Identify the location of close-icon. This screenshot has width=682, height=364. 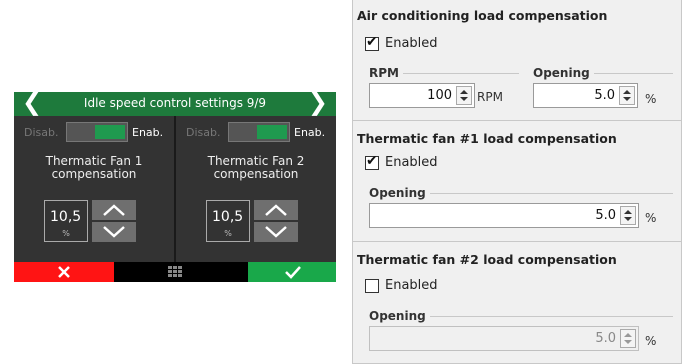
(64, 272).